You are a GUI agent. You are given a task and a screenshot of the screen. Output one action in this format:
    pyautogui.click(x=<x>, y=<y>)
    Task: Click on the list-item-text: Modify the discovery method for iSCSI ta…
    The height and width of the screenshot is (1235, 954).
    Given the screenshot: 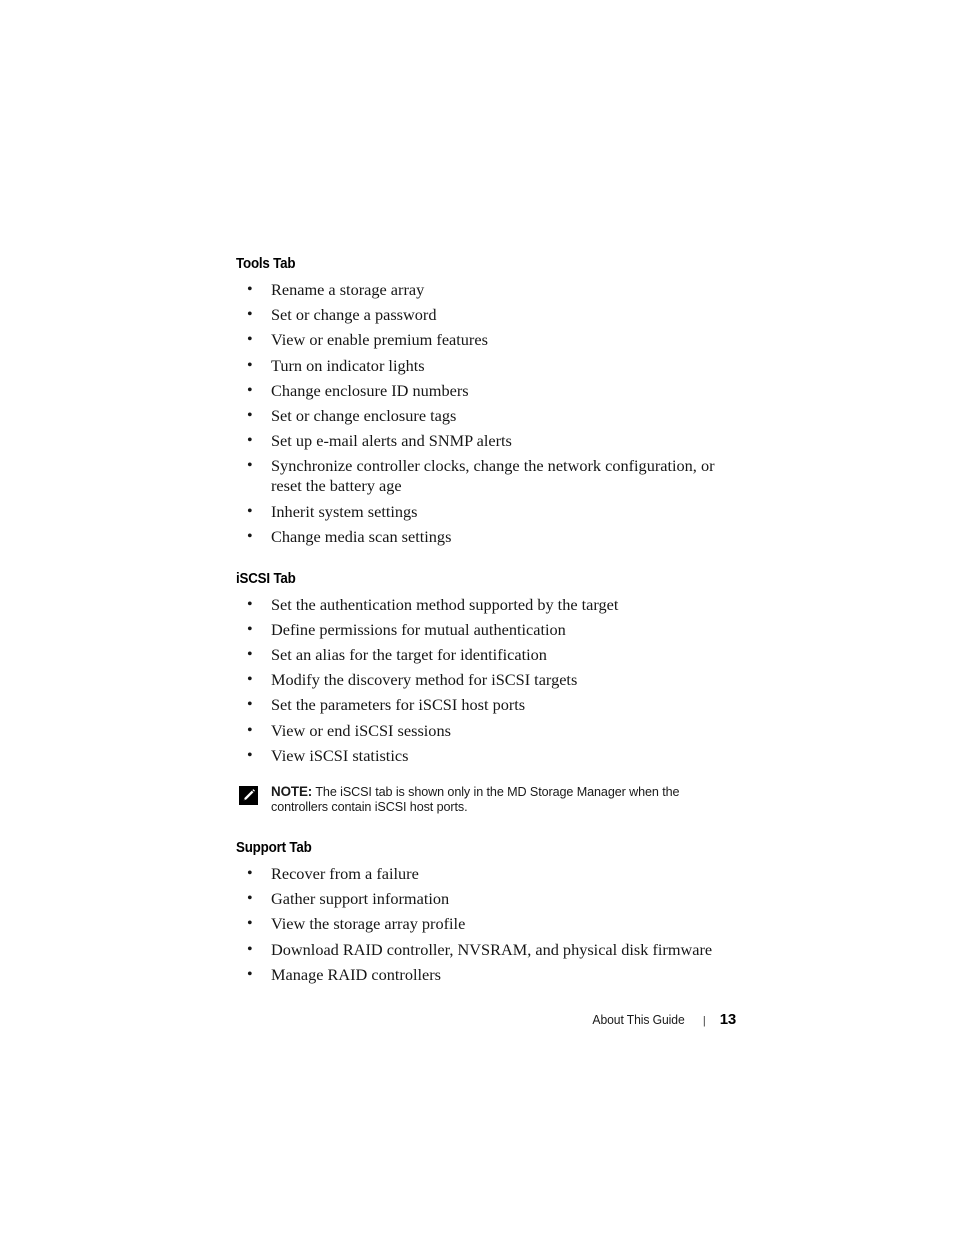 What is the action you would take?
    pyautogui.click(x=424, y=680)
    